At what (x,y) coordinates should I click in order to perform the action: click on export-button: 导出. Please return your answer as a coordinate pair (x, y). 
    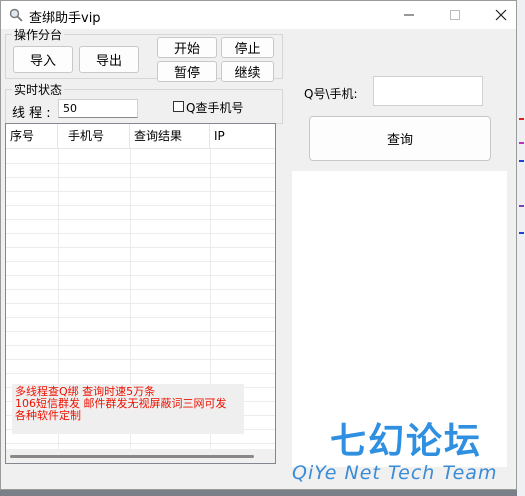
    Looking at the image, I should click on (109, 59).